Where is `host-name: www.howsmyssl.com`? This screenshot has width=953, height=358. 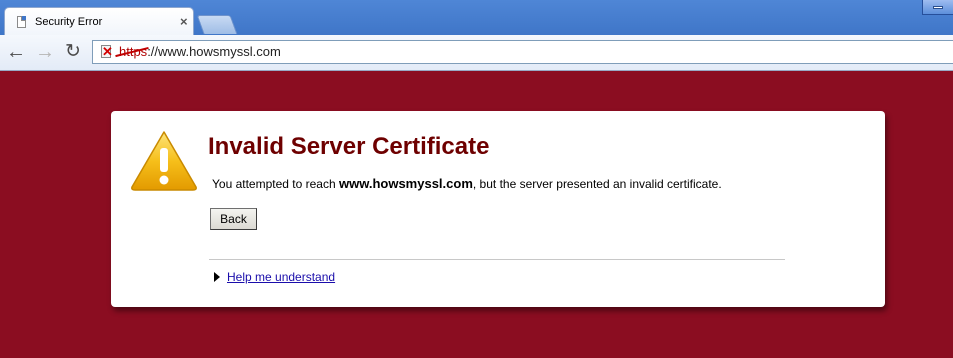
host-name: www.howsmyssl.com is located at coordinates (405, 183).